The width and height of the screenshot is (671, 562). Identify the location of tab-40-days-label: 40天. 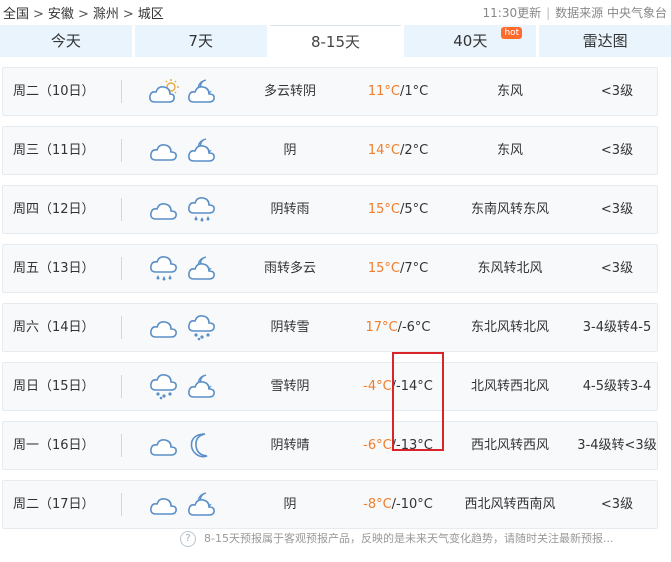
(470, 41).